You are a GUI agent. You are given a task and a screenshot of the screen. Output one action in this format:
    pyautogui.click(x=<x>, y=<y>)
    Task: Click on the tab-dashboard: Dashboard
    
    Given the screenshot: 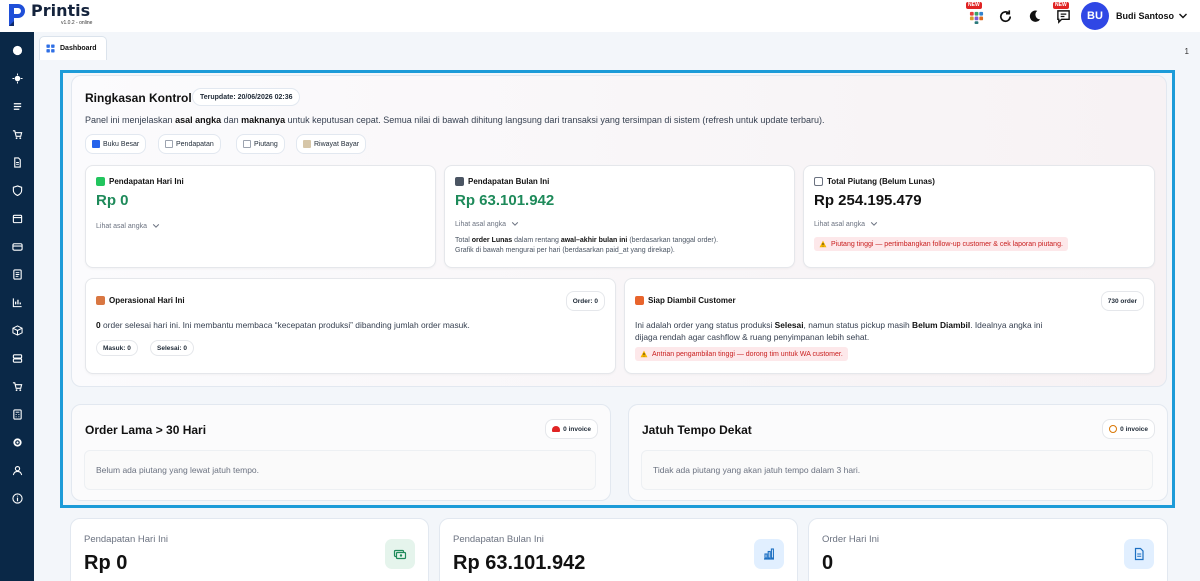 What is the action you would take?
    pyautogui.click(x=73, y=48)
    